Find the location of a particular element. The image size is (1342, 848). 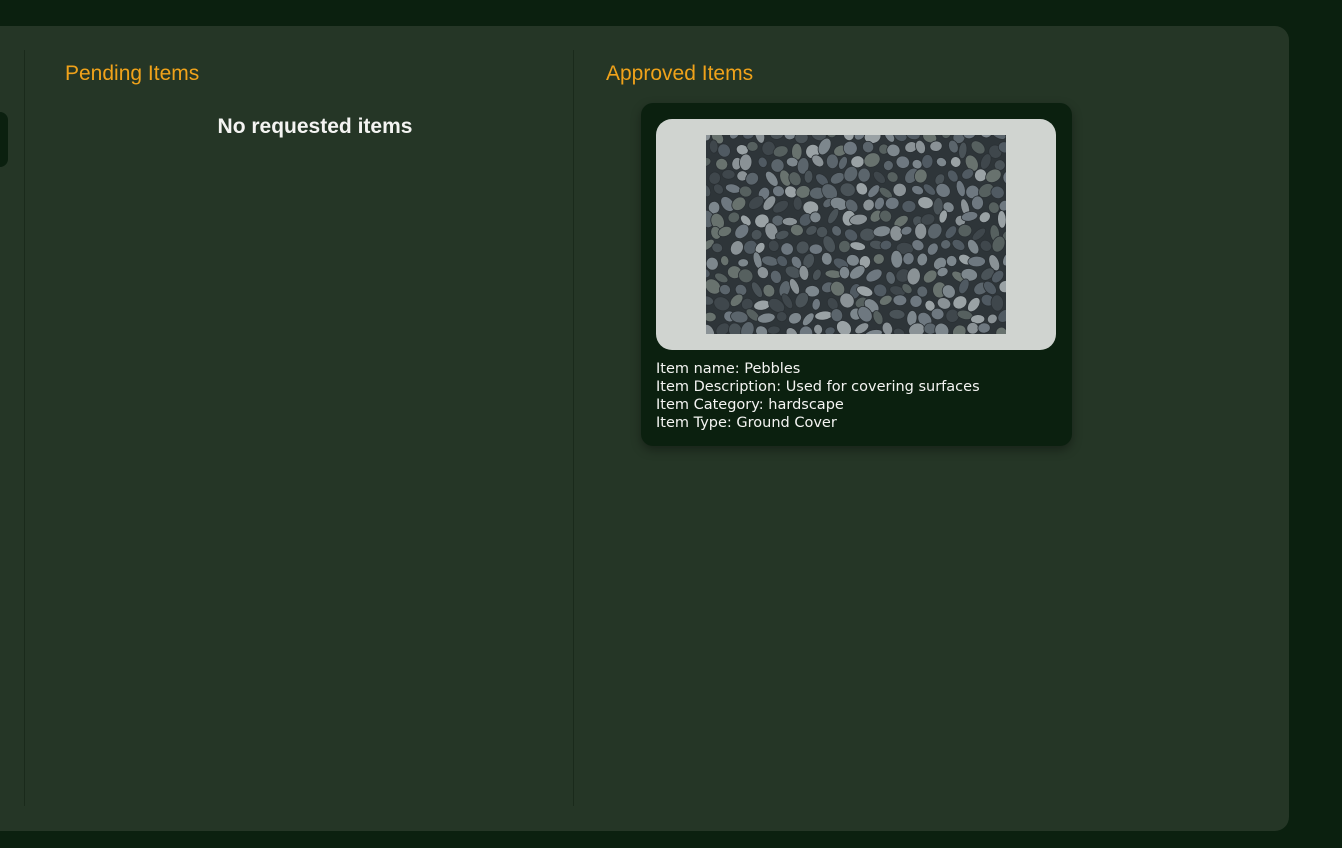

left-divider is located at coordinates (24, 428).